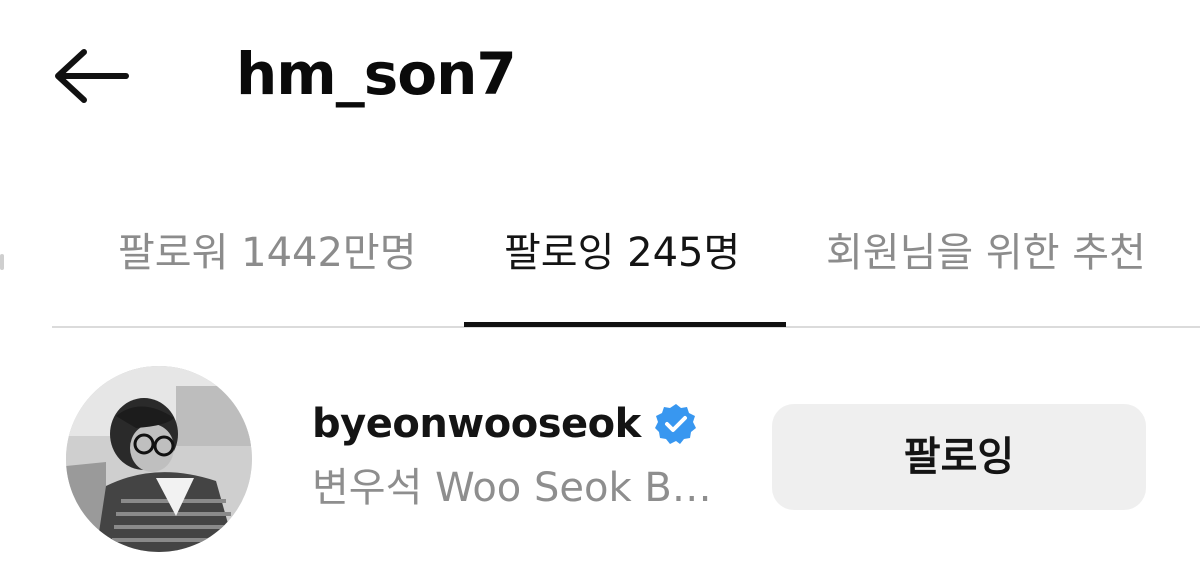 The width and height of the screenshot is (1200, 584). I want to click on tab-suggested-for-you: 회원님을 위한 추천, so click(986, 253).